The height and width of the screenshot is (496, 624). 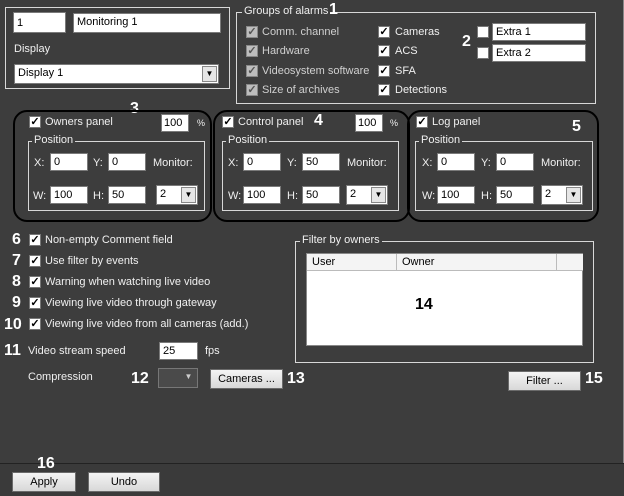 I want to click on control-h-label: H:, so click(x=292, y=196).